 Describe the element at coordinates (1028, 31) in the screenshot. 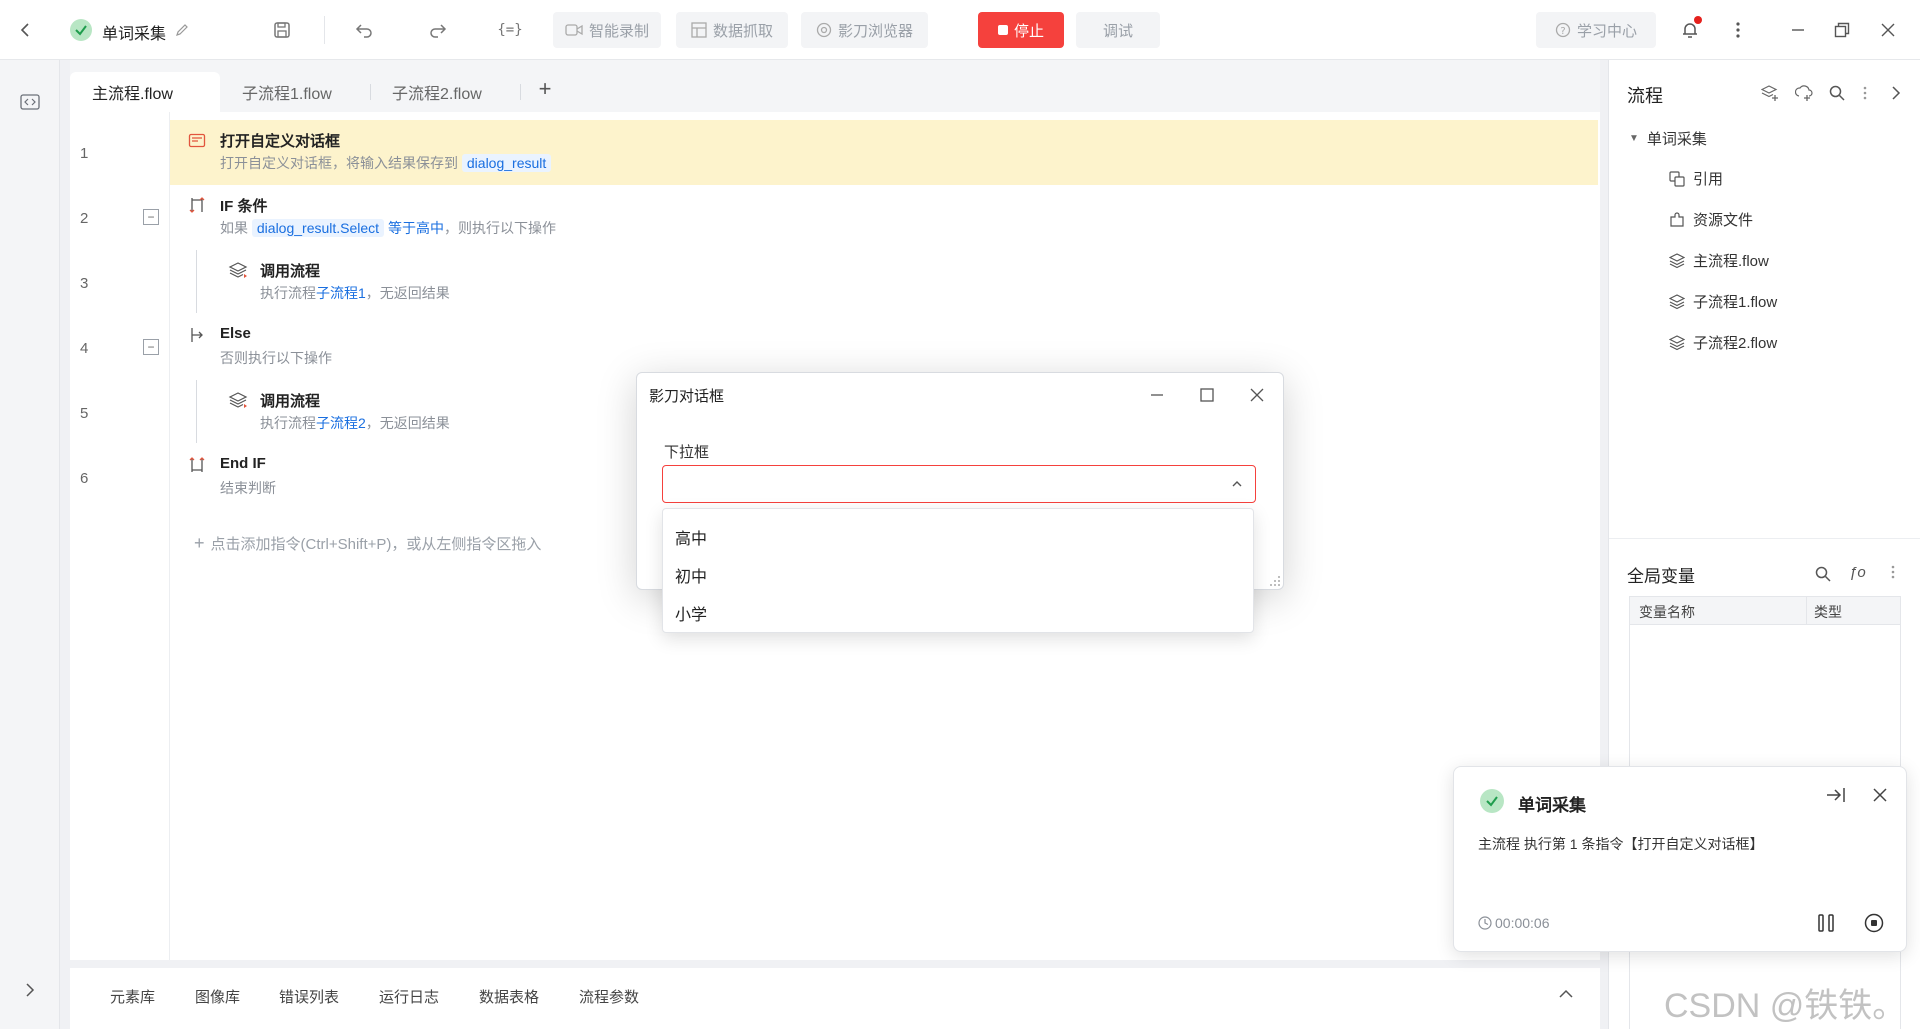

I see `stop-label: 停止` at that location.